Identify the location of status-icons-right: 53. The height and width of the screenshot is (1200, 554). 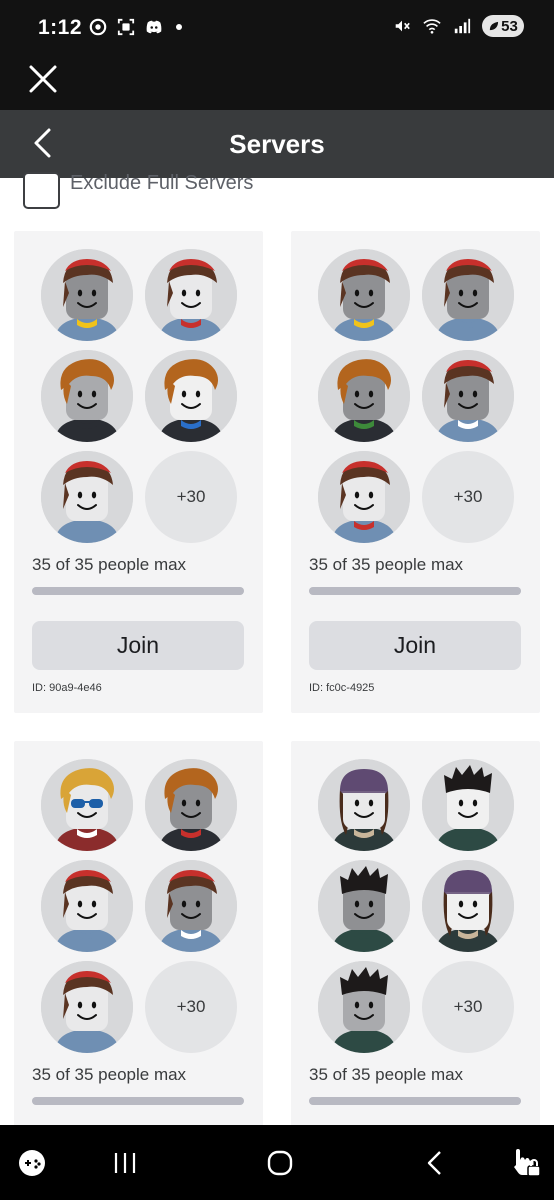
(458, 26).